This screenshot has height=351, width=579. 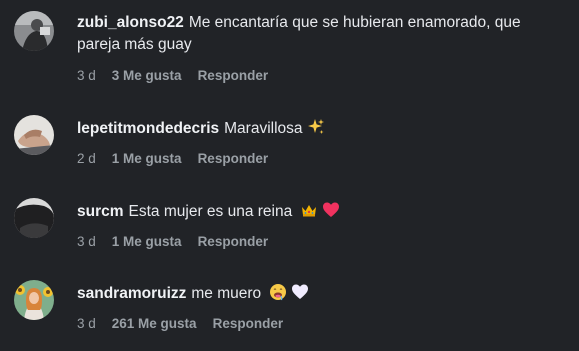 I want to click on comment-time: 2 d, so click(x=86, y=158).